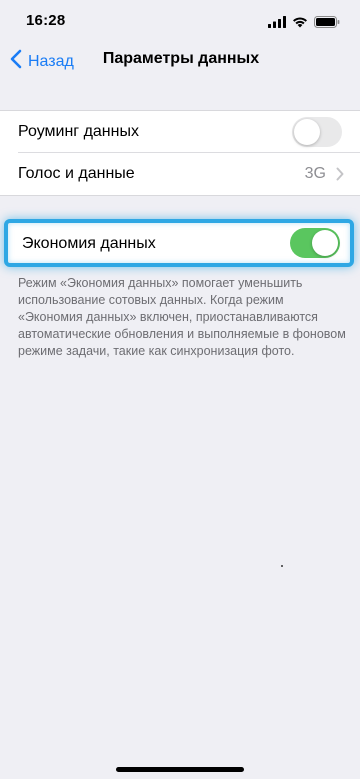  Describe the element at coordinates (315, 173) in the screenshot. I see `voice-data-value: 3G` at that location.